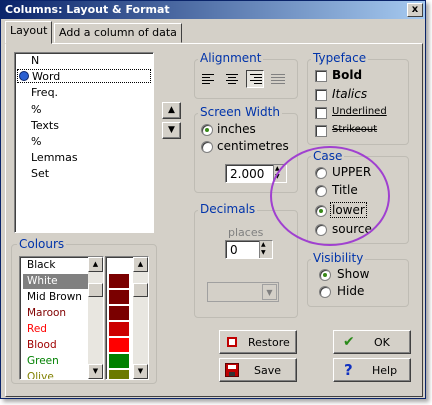 Image resolution: width=432 pixels, height=405 pixels. Describe the element at coordinates (249, 249) in the screenshot. I see `places-spin-input: 0 ▲ ▼` at that location.